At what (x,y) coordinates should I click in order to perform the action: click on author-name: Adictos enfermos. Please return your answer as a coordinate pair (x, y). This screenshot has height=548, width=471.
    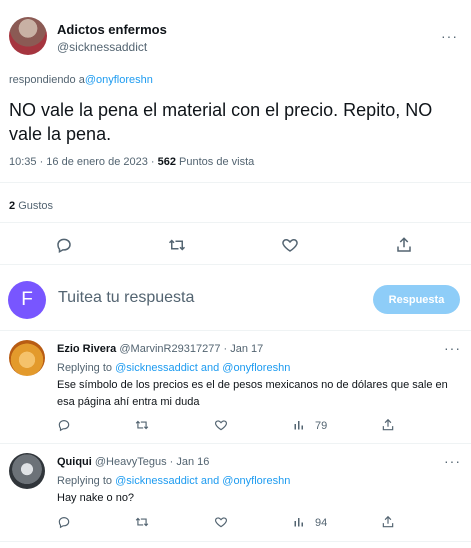
    Looking at the image, I should click on (112, 29).